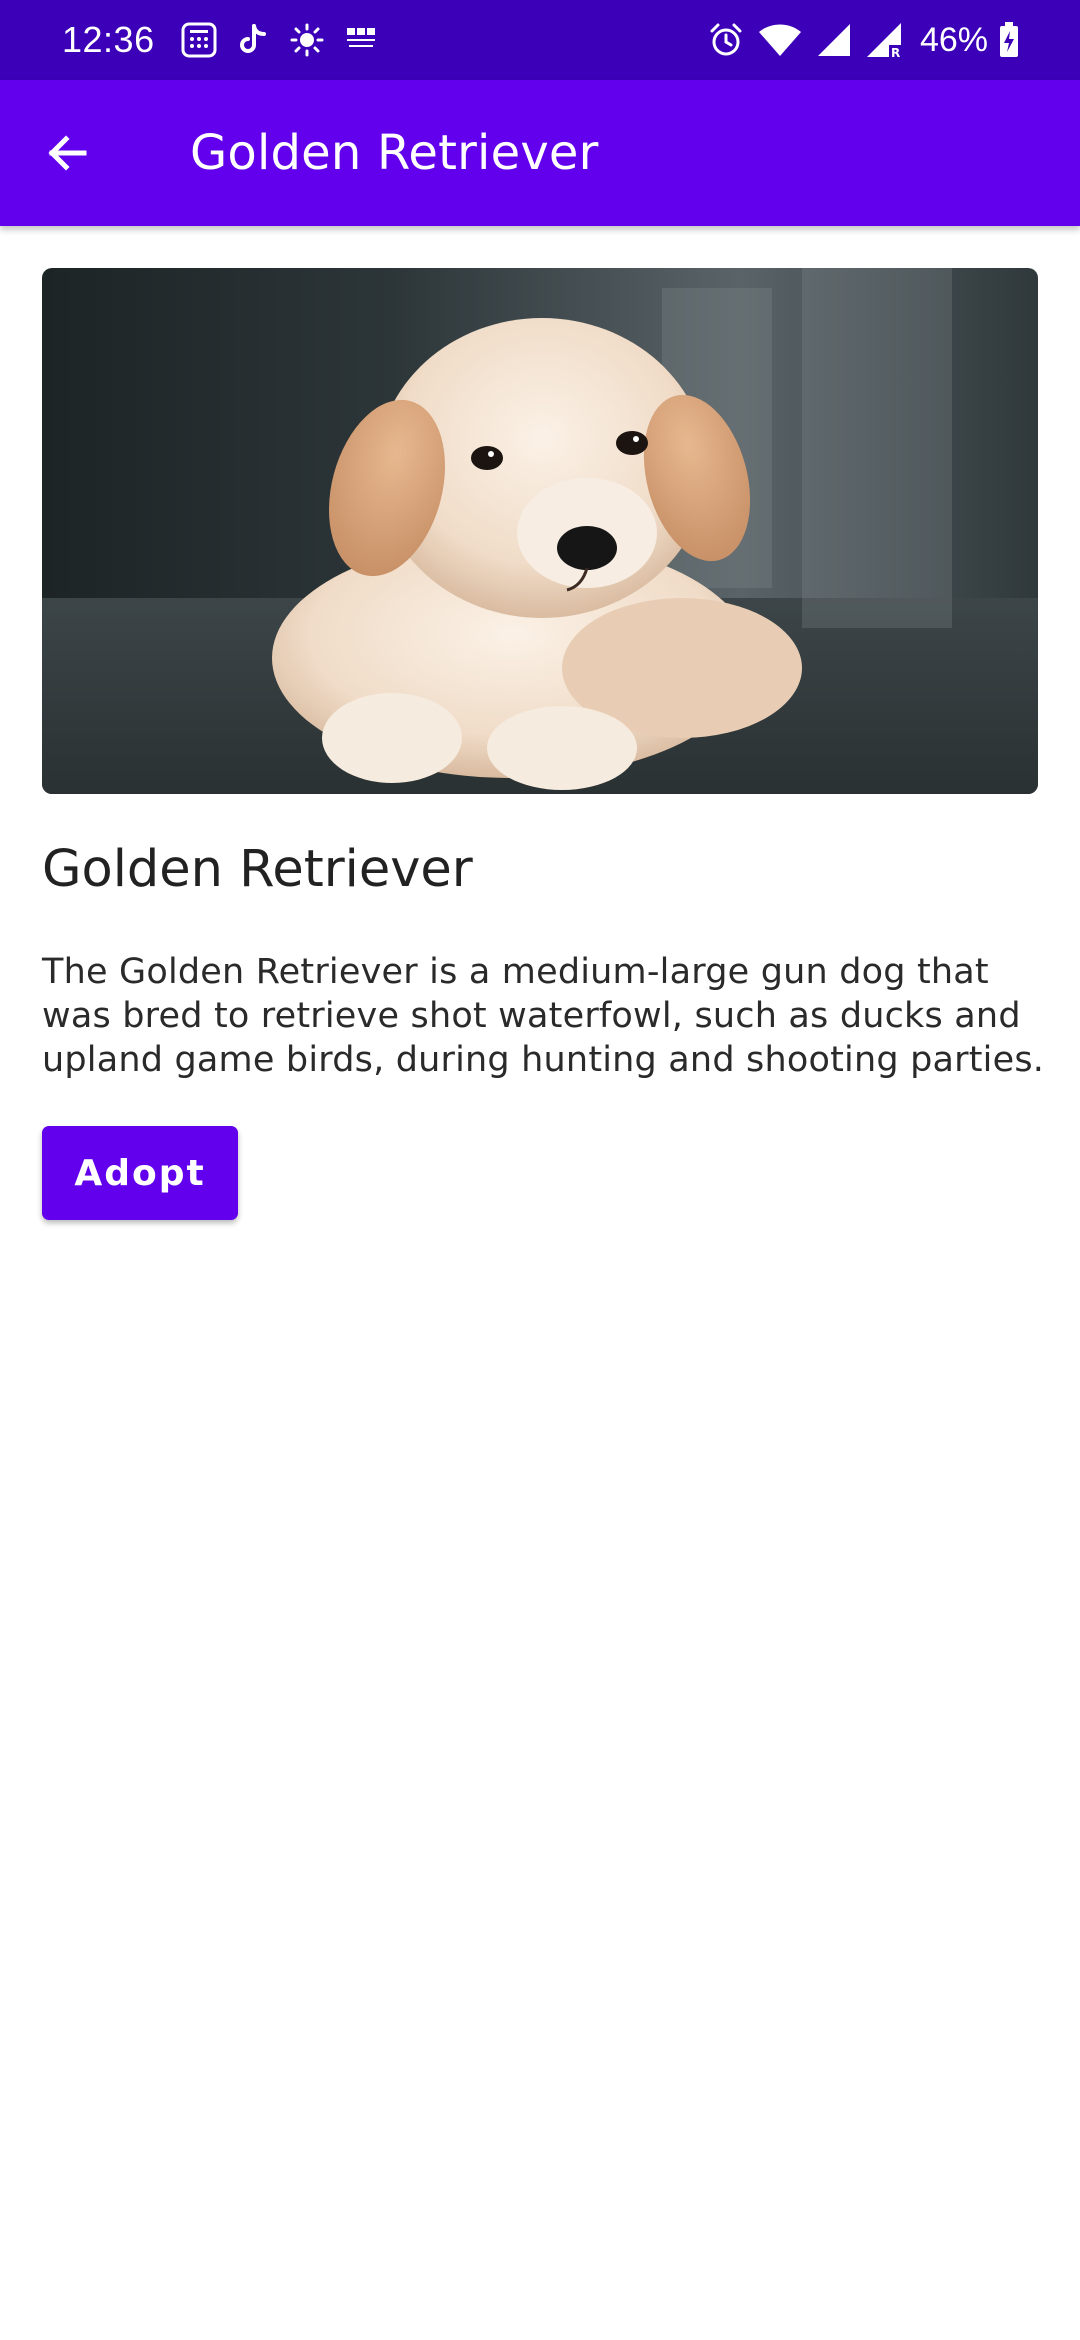  I want to click on status-time: 12:36, so click(108, 39).